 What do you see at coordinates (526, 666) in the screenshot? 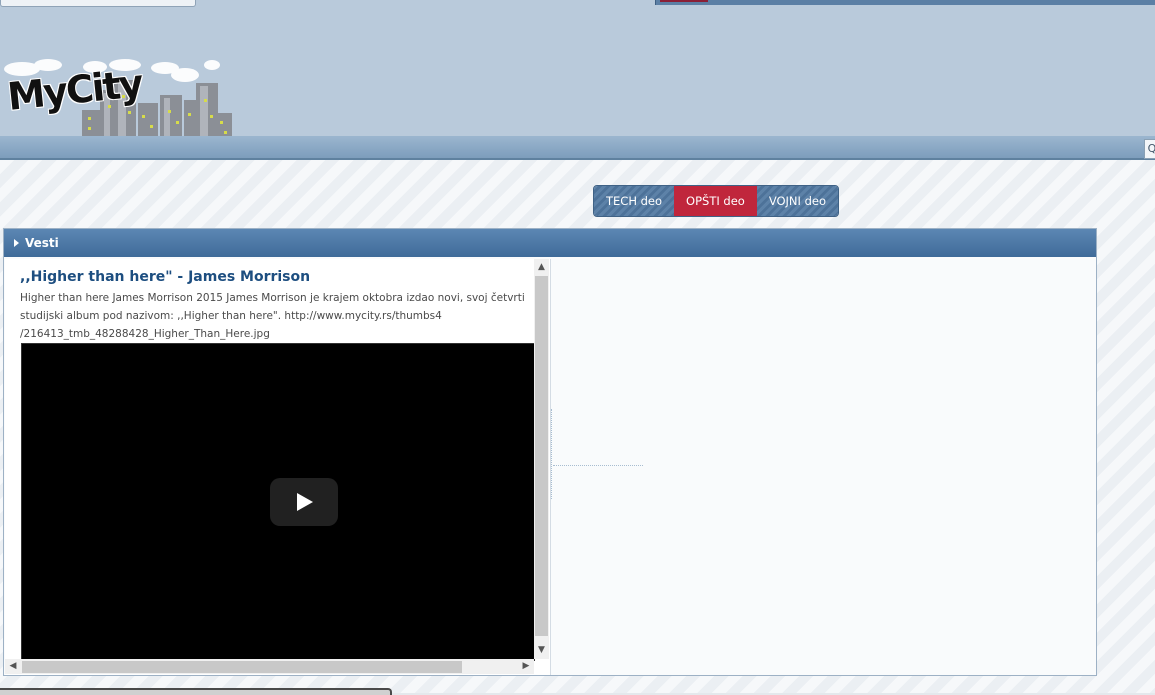
I see `scroll-right-icon: ▶` at bounding box center [526, 666].